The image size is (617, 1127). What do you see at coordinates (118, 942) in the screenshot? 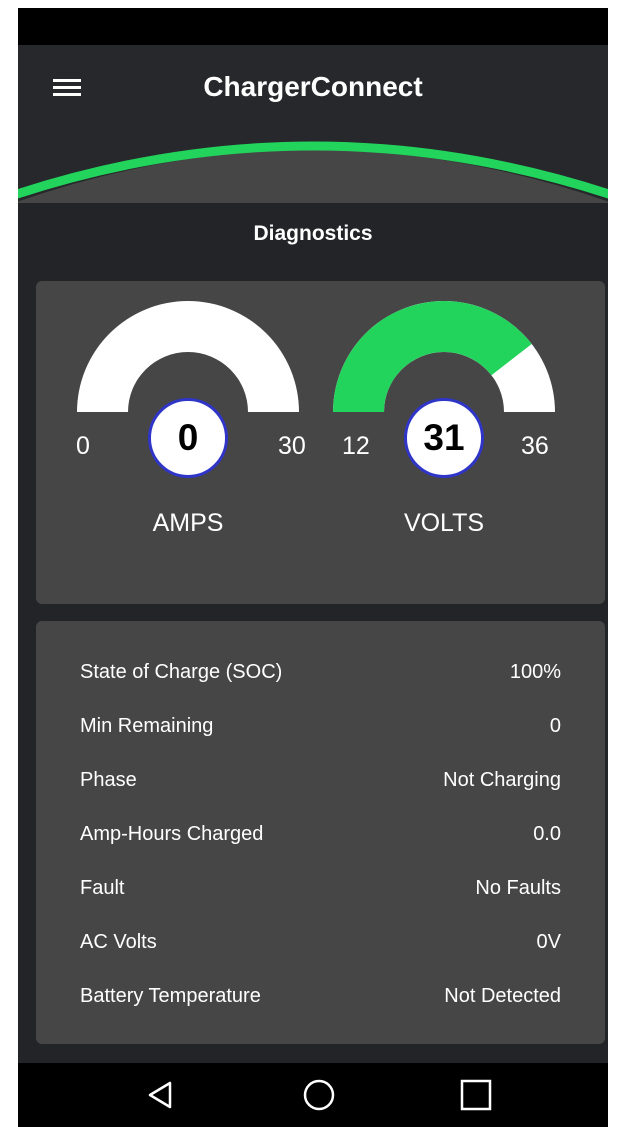
I see `info-label: AC Volts` at bounding box center [118, 942].